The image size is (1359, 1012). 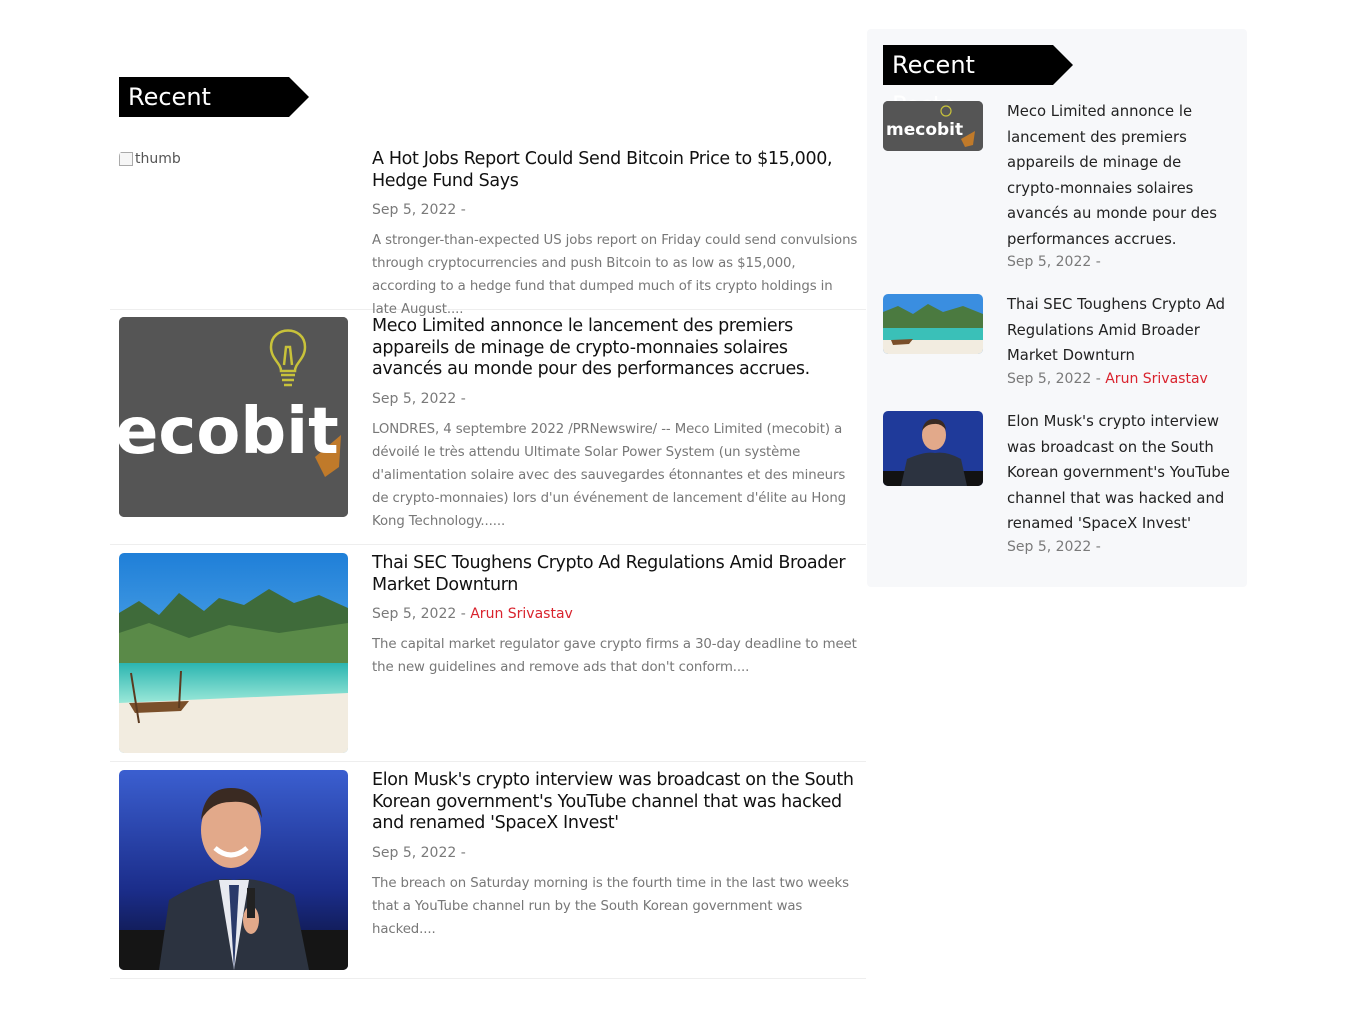 What do you see at coordinates (126, 159) in the screenshot?
I see `broken-image-icon` at bounding box center [126, 159].